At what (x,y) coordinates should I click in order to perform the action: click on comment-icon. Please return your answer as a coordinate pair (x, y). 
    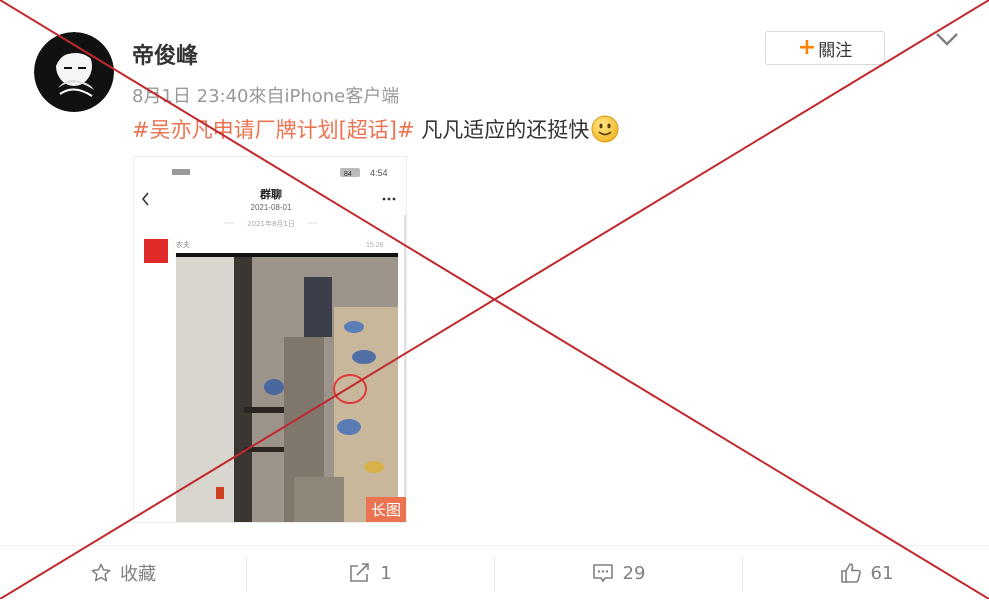
    Looking at the image, I should click on (602, 573).